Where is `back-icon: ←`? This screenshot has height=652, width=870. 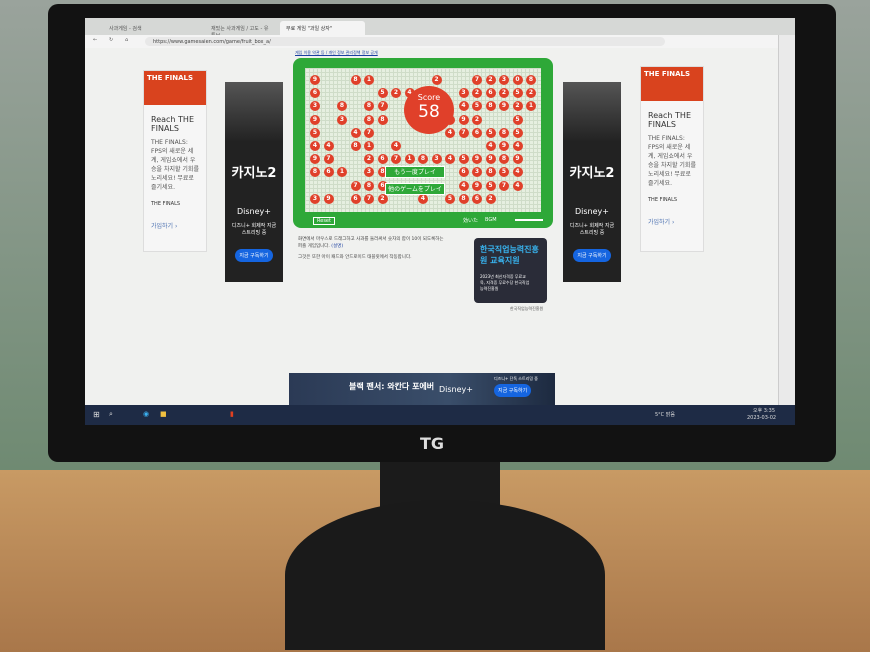 back-icon: ← is located at coordinates (95, 40).